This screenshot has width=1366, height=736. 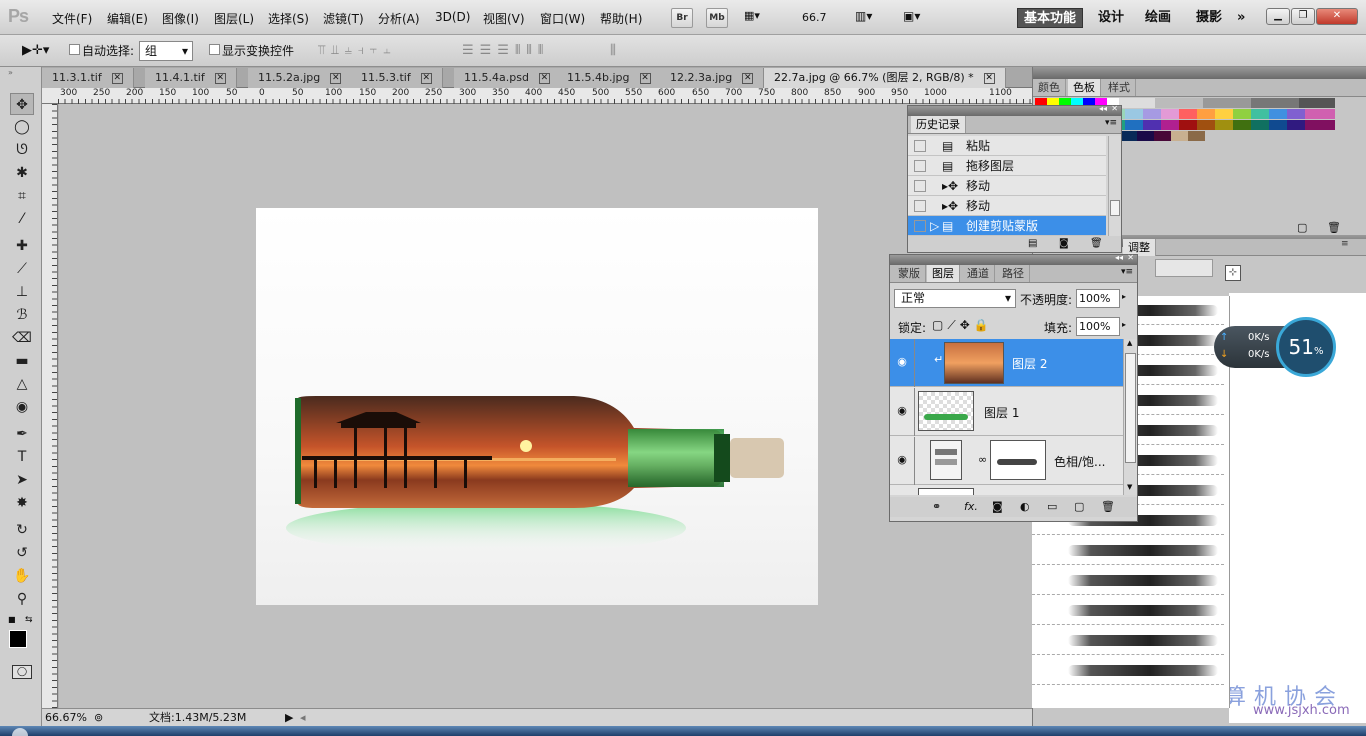 What do you see at coordinates (22, 553) in the screenshot?
I see `3d-orbit-tool: ↺` at bounding box center [22, 553].